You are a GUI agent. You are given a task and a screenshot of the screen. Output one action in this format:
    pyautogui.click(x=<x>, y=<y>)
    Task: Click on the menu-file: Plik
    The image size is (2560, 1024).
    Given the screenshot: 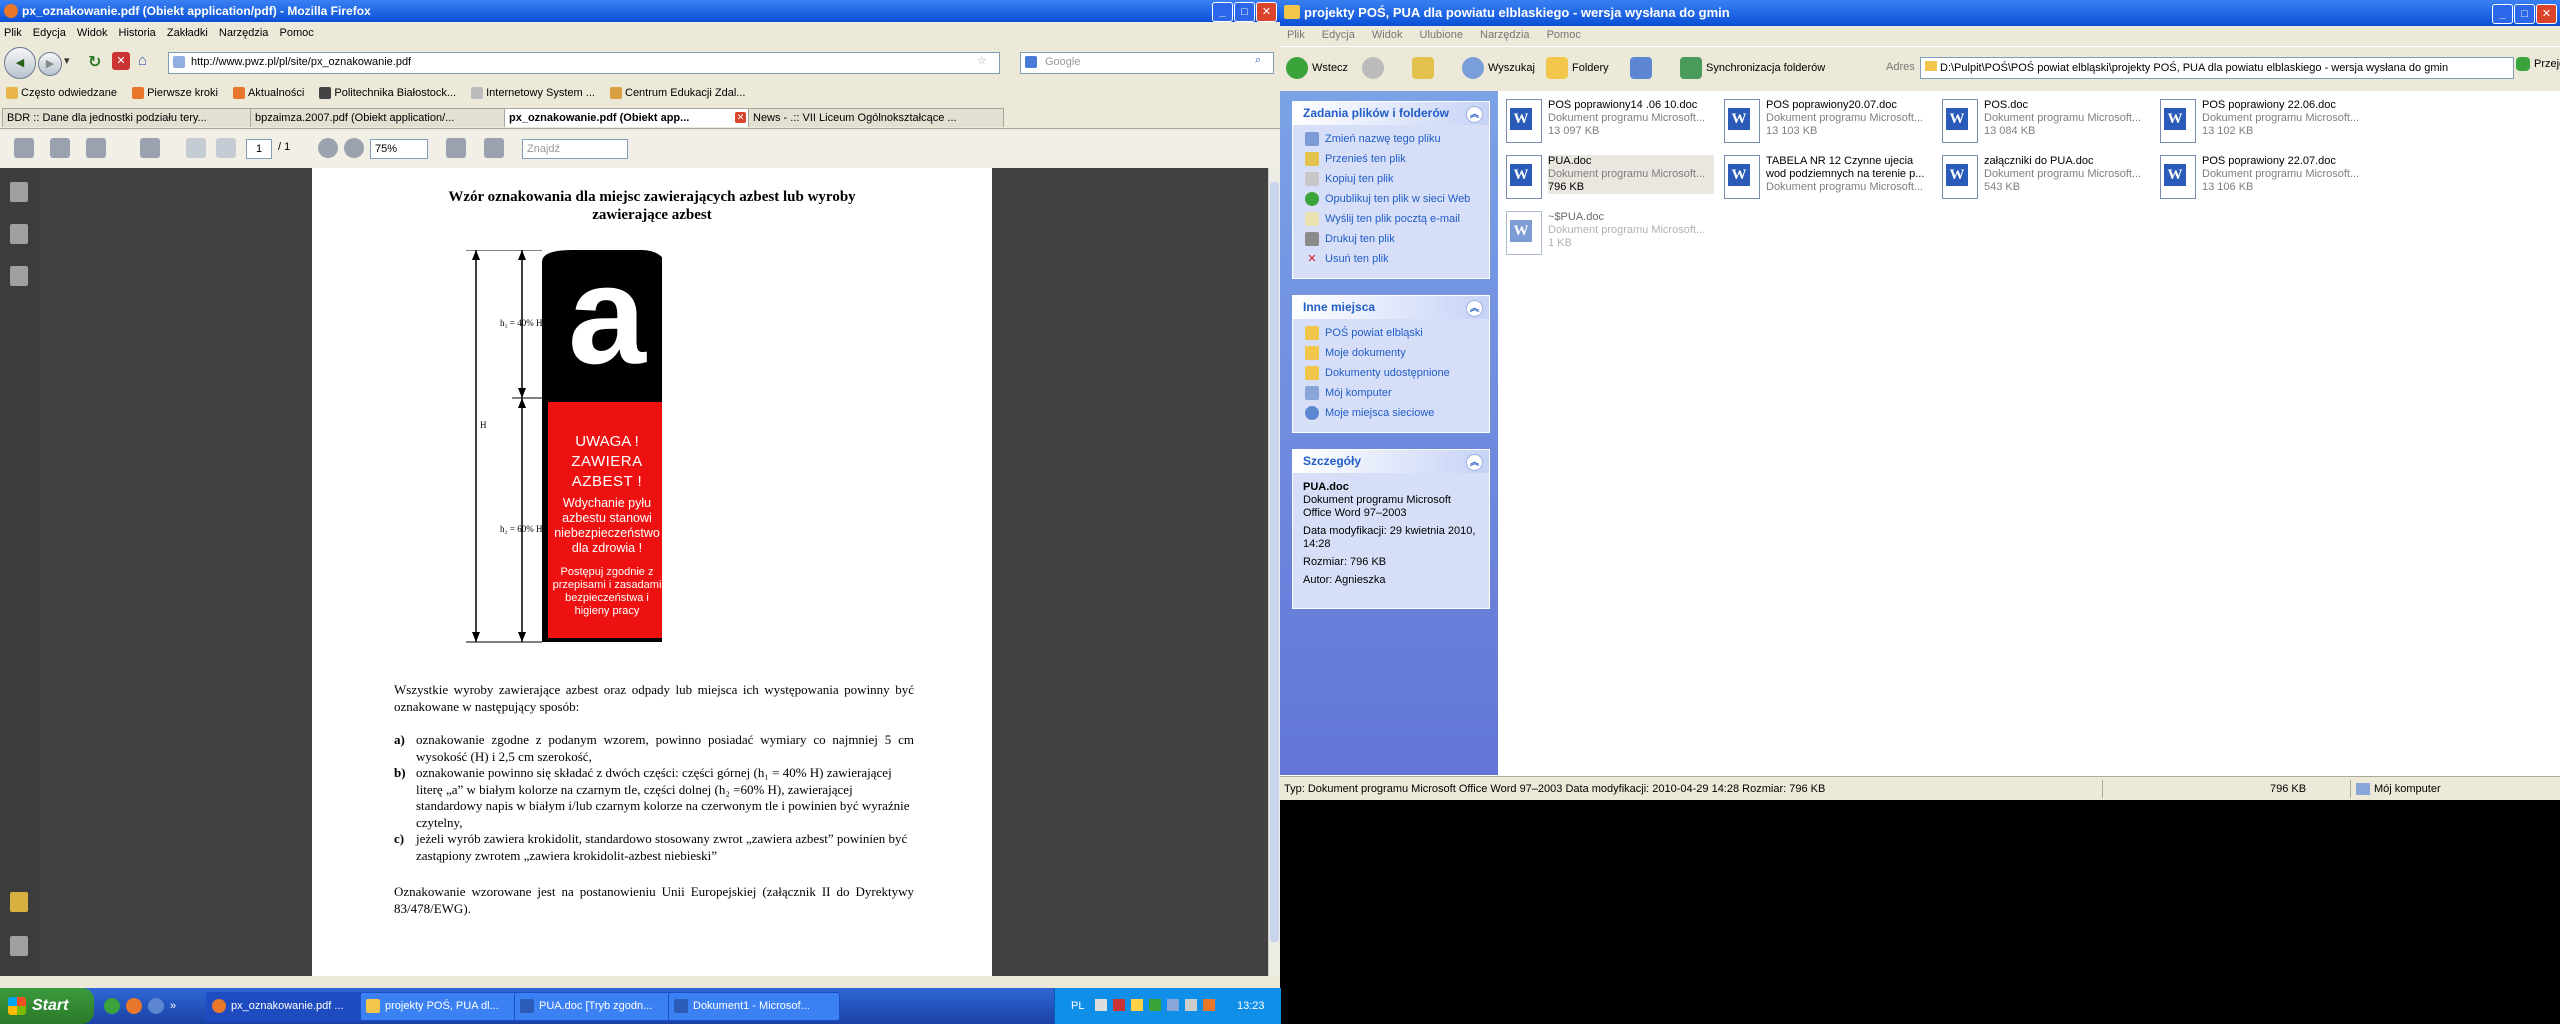 What is the action you would take?
    pyautogui.click(x=1296, y=35)
    